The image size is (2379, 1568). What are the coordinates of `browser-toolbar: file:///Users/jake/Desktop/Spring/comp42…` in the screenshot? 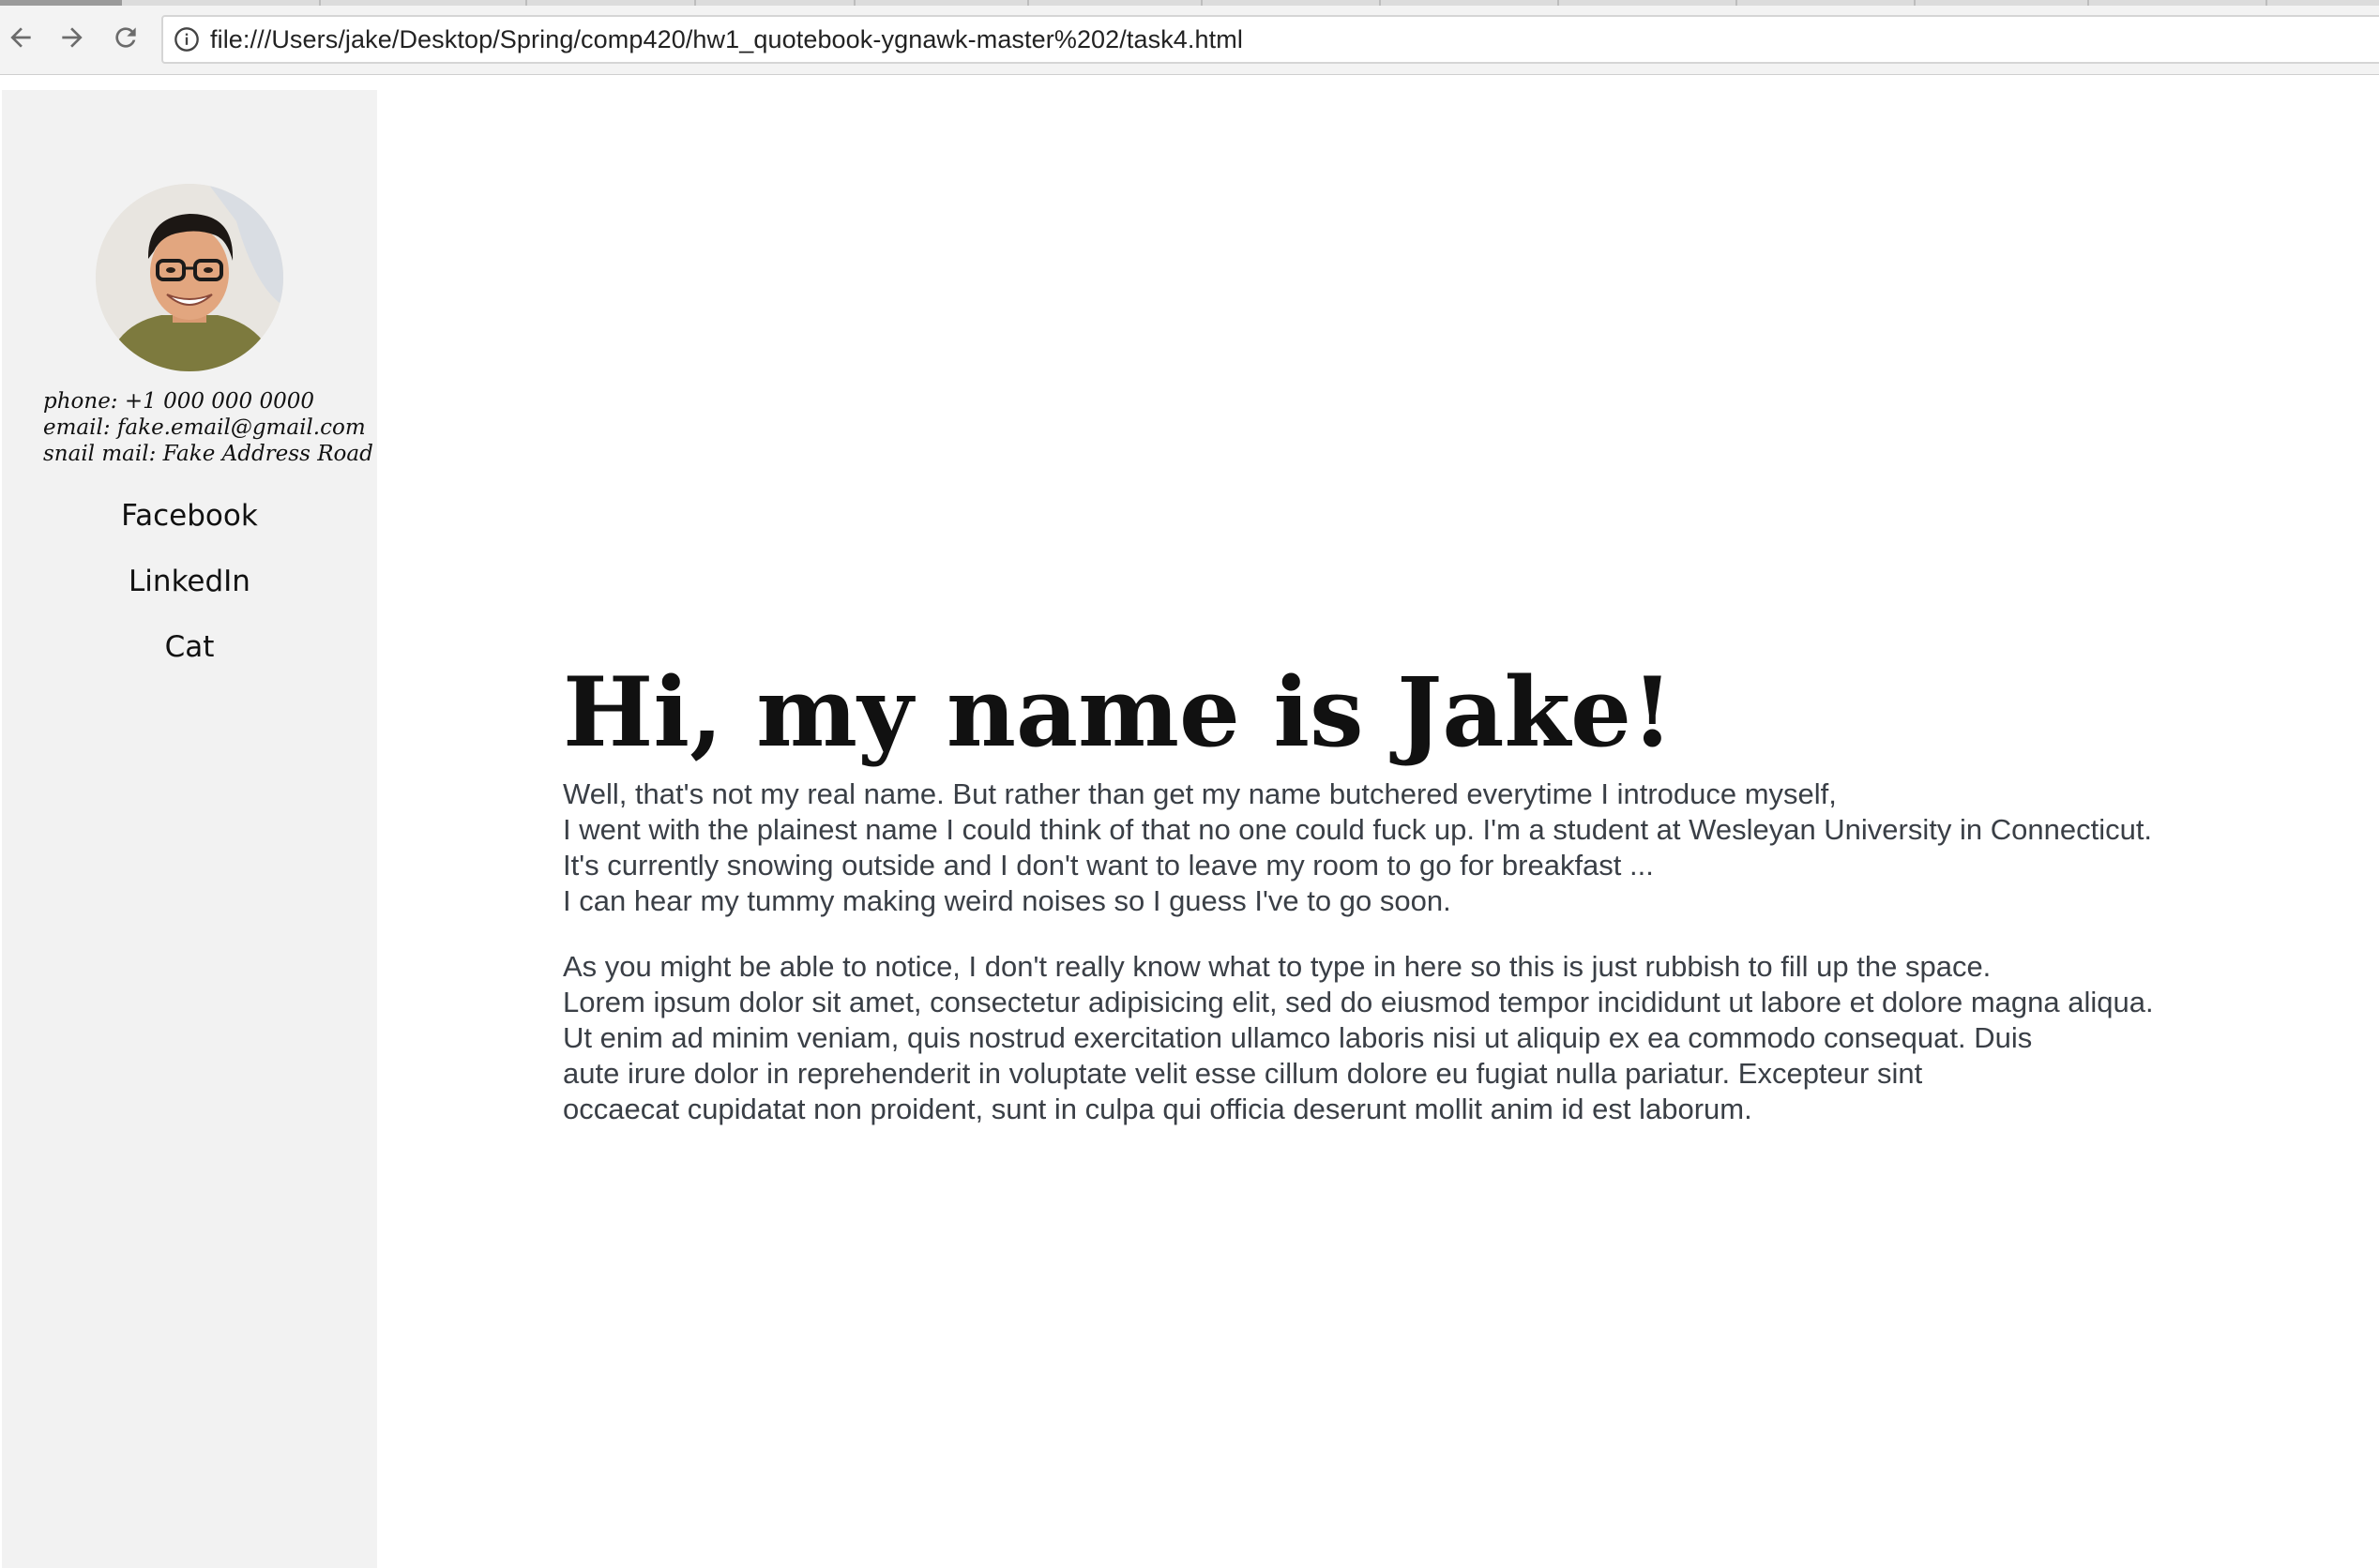 It's located at (1189, 37).